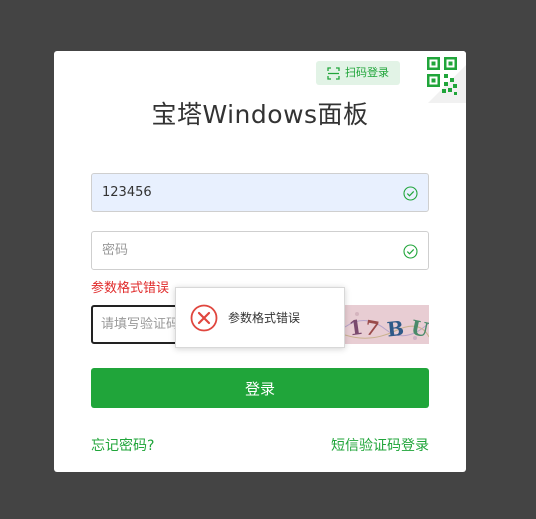  What do you see at coordinates (264, 318) in the screenshot?
I see `toast-message: 参数格式错误` at bounding box center [264, 318].